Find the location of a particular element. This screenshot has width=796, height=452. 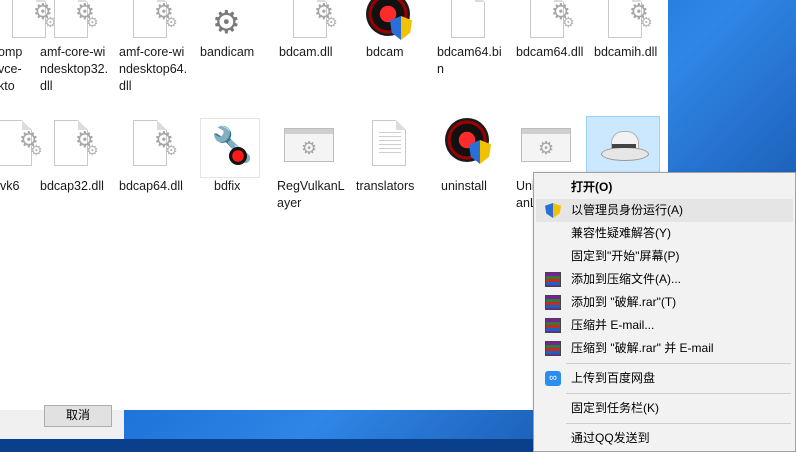

menu-item-label: 通过QQ发送到 is located at coordinates (610, 438).